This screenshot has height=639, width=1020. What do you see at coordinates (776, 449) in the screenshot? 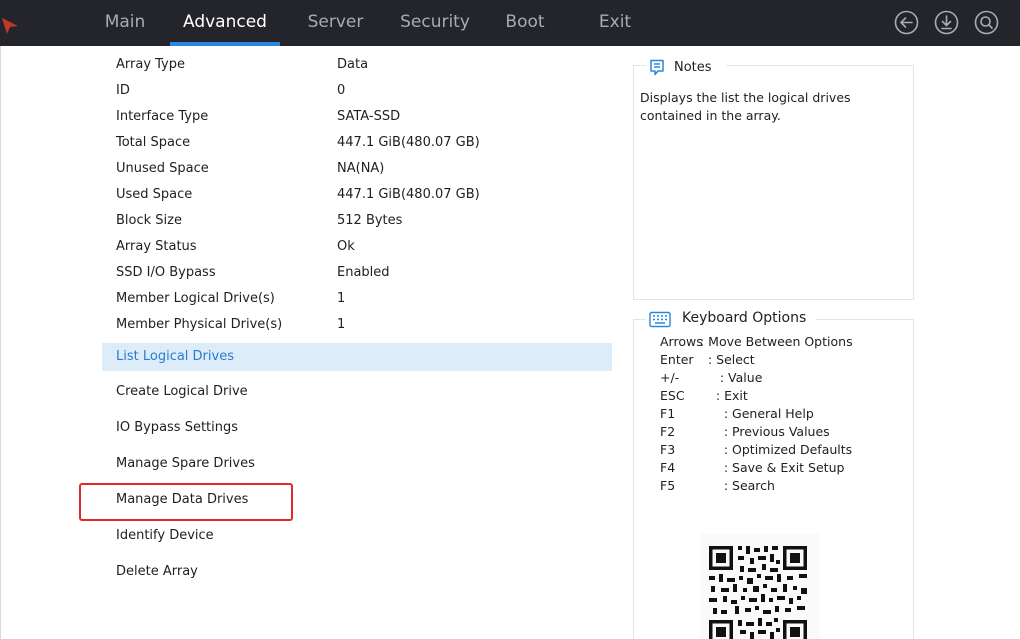
I see `kb-desc: : Optimized Defaults` at bounding box center [776, 449].